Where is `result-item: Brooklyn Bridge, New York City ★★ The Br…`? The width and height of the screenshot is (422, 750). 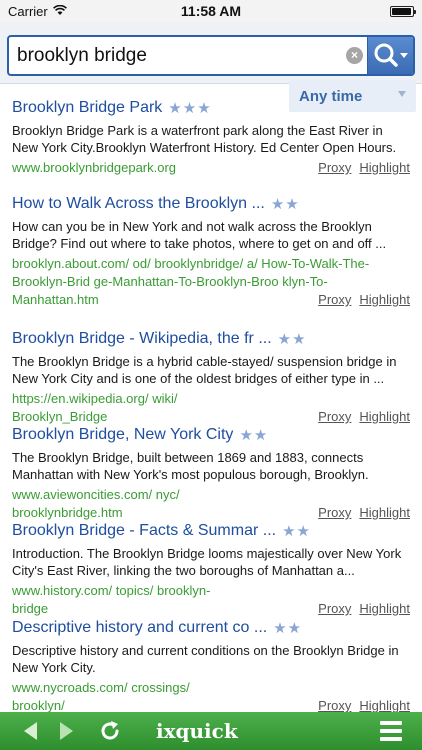
result-item: Brooklyn Bridge, New York City ★★ The Br… is located at coordinates (211, 473).